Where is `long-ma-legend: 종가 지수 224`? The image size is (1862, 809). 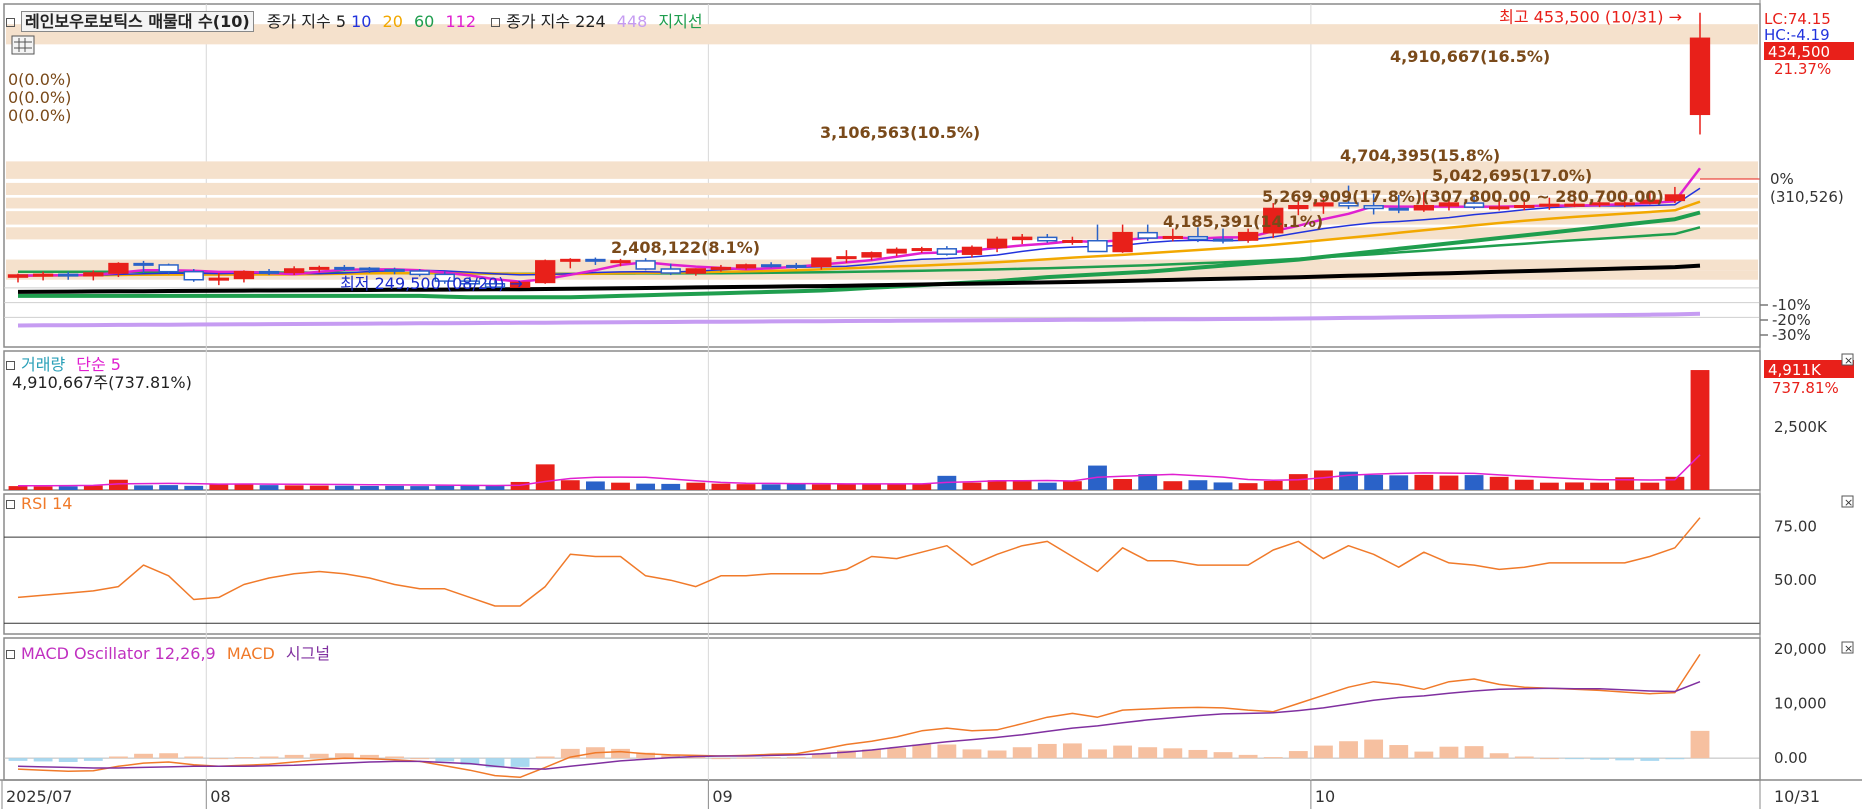
long-ma-legend: 종가 지수 224 is located at coordinates (556, 21).